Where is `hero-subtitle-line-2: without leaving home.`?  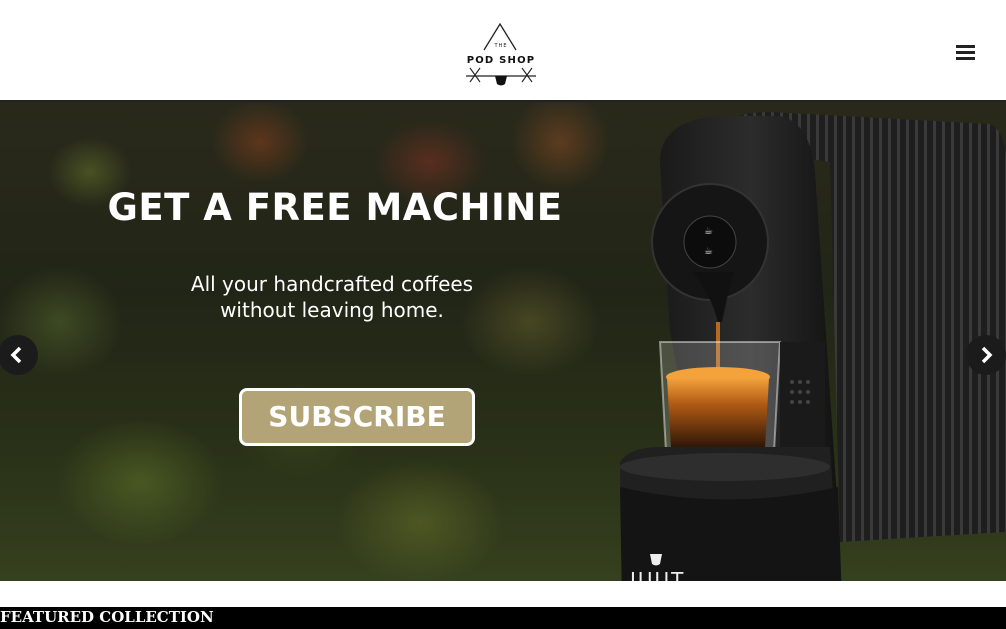 hero-subtitle-line-2: without leaving home. is located at coordinates (332, 310).